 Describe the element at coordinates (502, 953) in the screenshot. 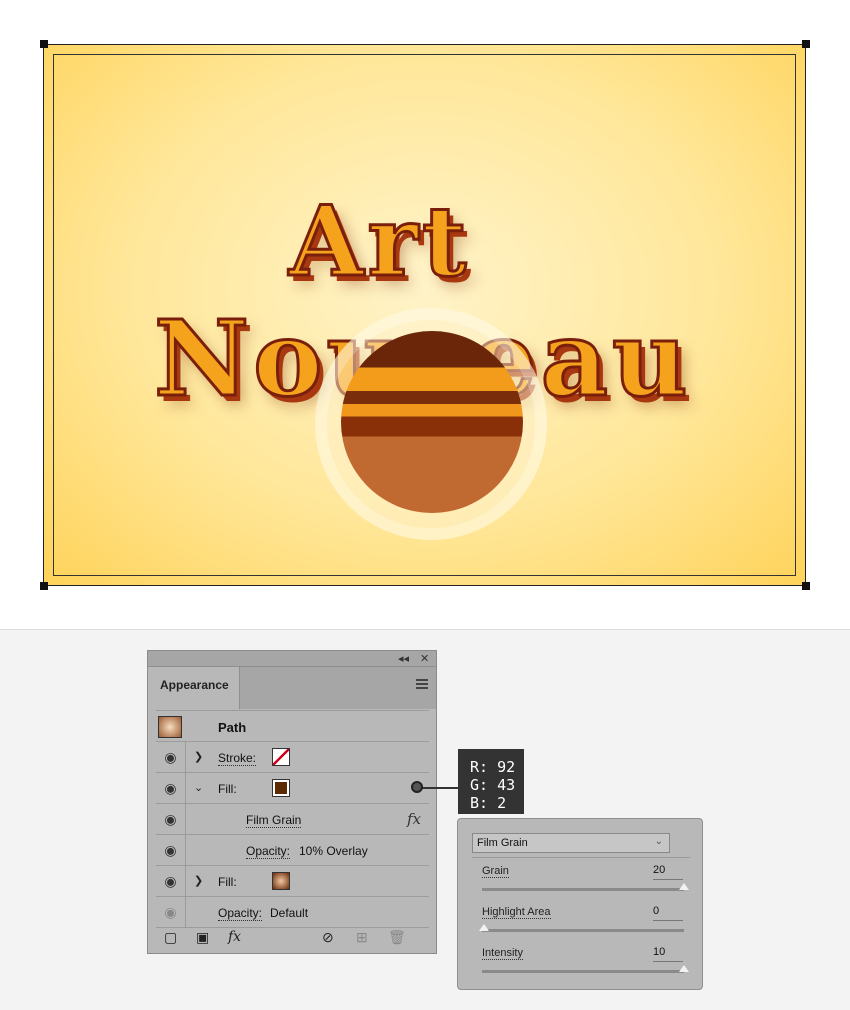

I see `intensity-label: Intensity` at that location.